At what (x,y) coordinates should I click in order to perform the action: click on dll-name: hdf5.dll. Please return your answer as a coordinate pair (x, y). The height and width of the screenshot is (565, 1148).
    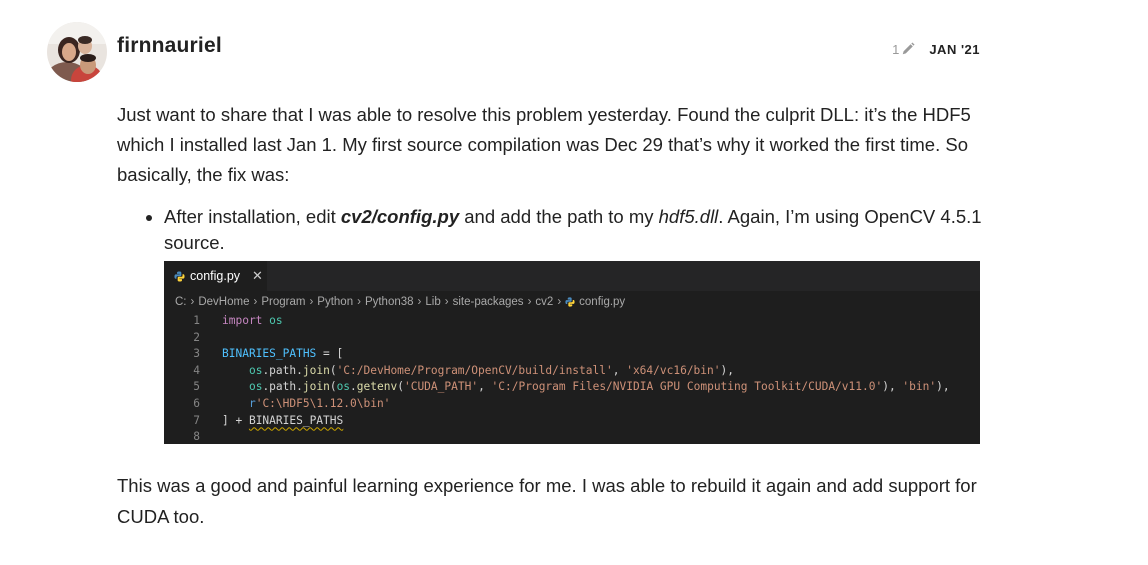
    Looking at the image, I should click on (688, 216).